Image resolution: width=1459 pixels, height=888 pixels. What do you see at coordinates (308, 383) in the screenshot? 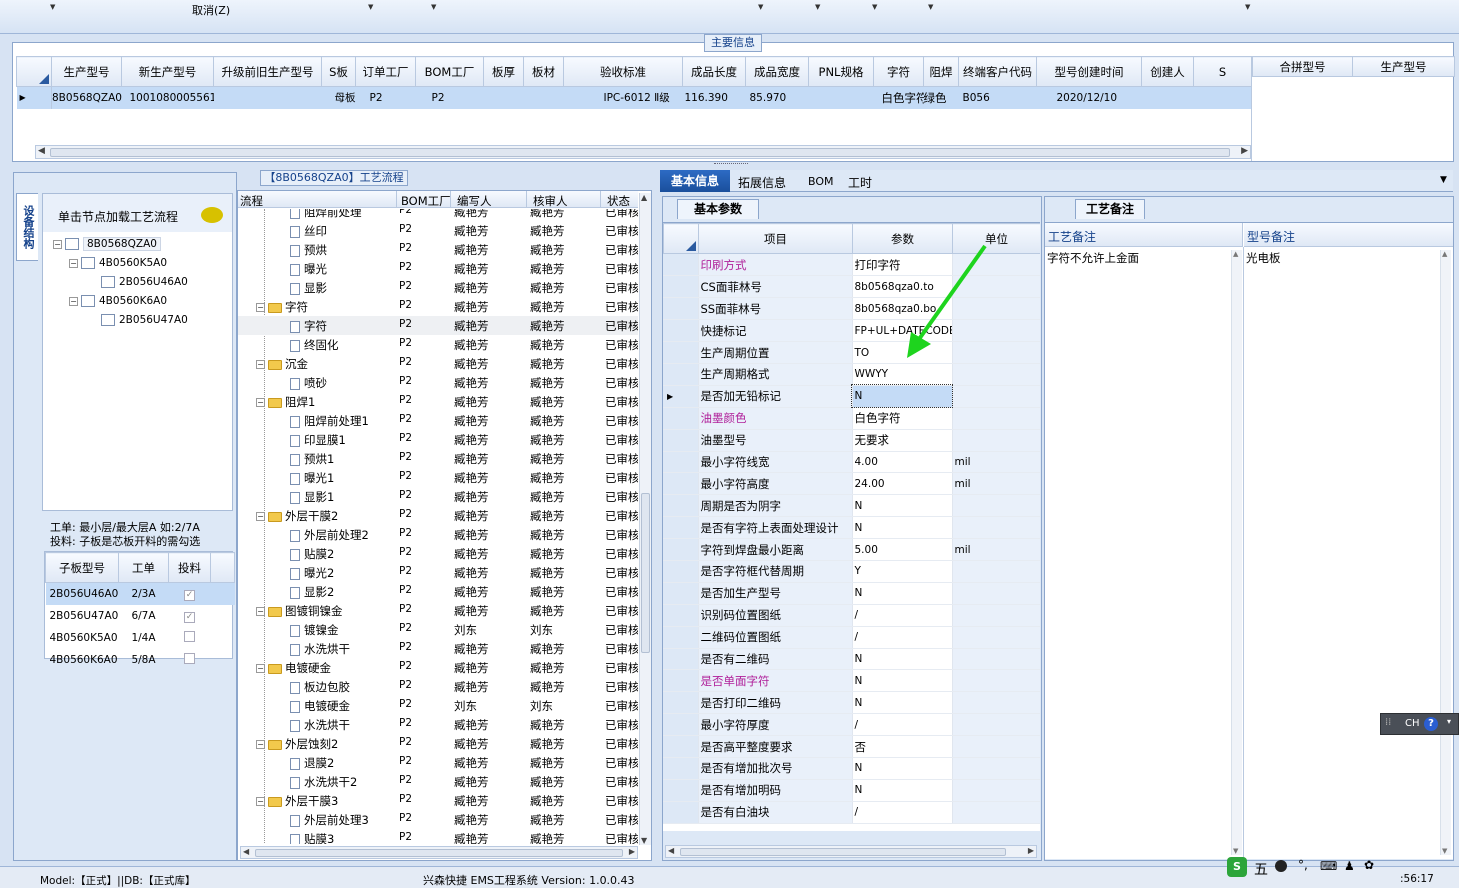
I see `flow-step-node: 喷砂` at bounding box center [308, 383].